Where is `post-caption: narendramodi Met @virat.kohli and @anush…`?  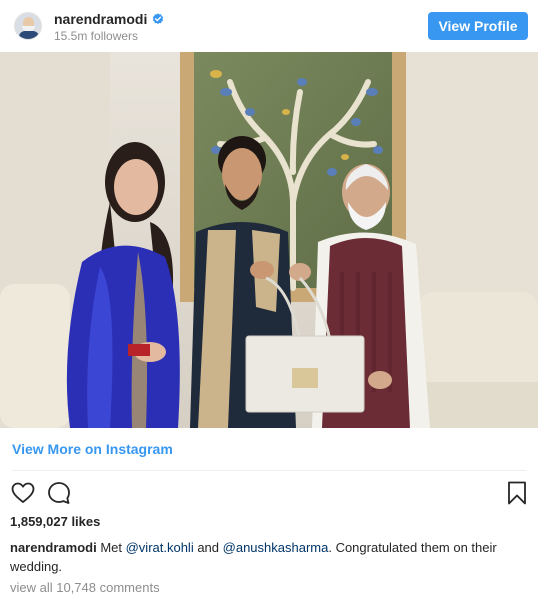
post-caption: narendramodi Met @virat.kohli and @anush… is located at coordinates (260, 557).